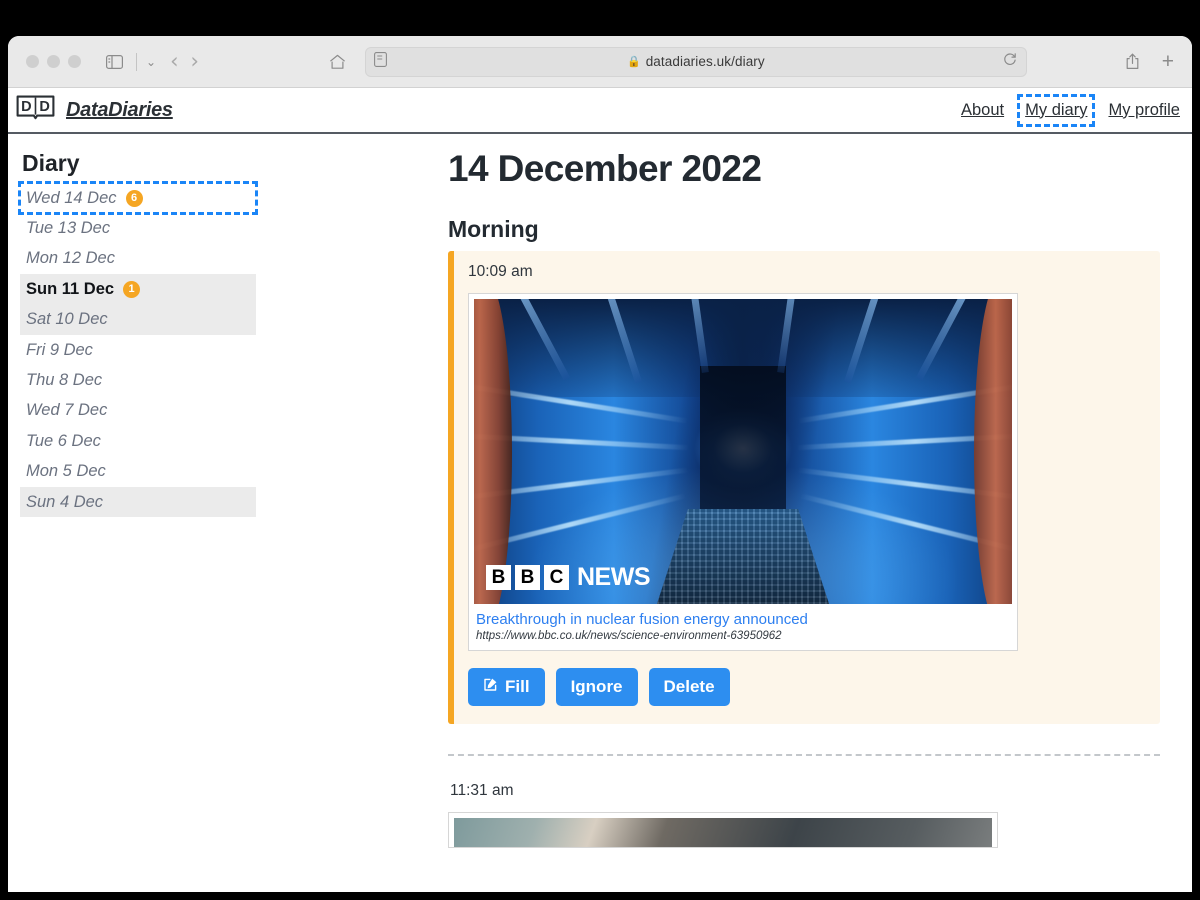  I want to click on day-label: Tue 13 Dec, so click(68, 228).